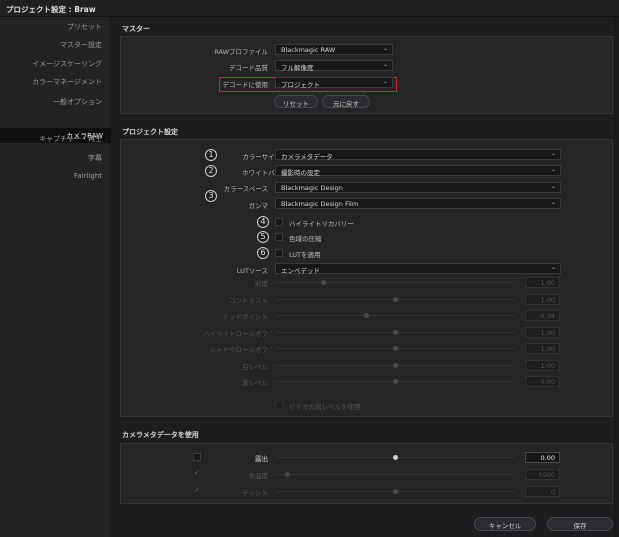 This screenshot has height=537, width=619. What do you see at coordinates (261, 284) in the screenshot?
I see `saturation-label: 彩度` at bounding box center [261, 284].